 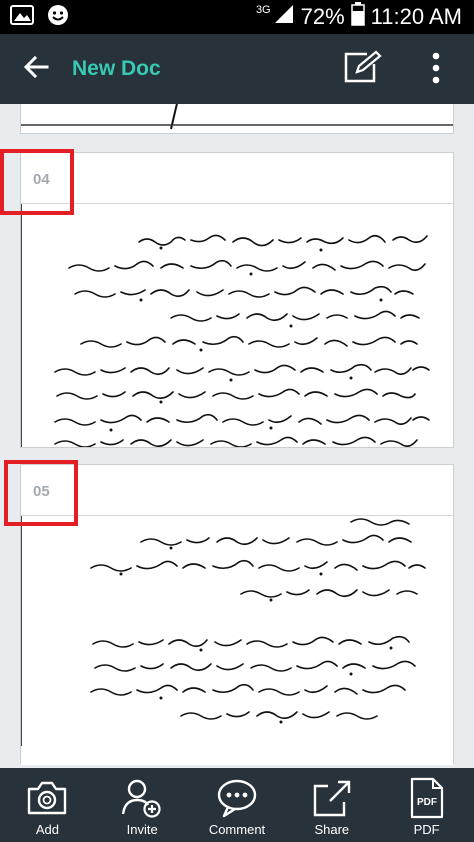 I want to click on page-scan-image, so click(x=237, y=118).